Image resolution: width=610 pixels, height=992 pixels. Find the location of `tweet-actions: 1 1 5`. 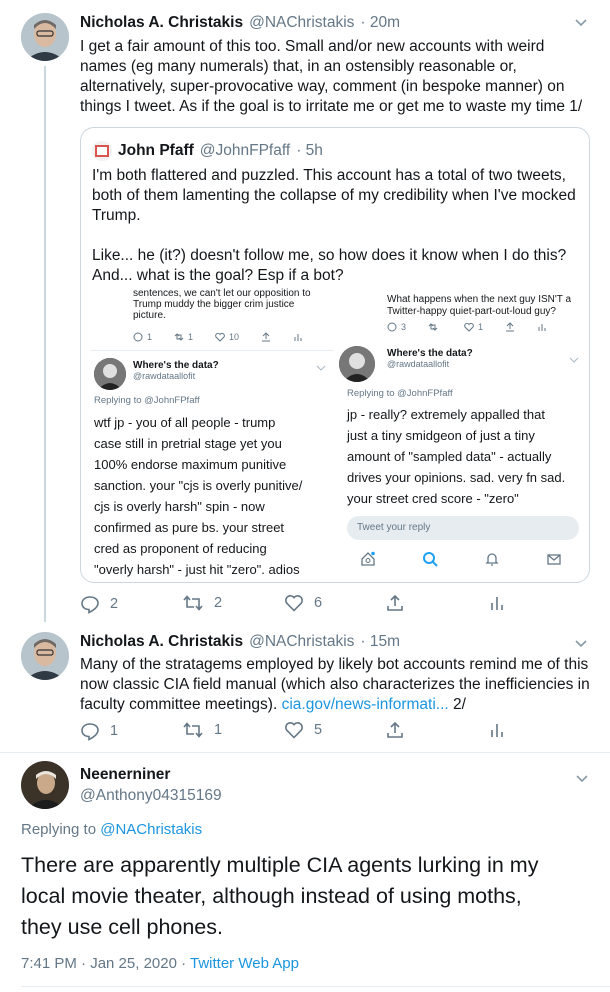

tweet-actions: 1 1 5 is located at coordinates (305, 731).